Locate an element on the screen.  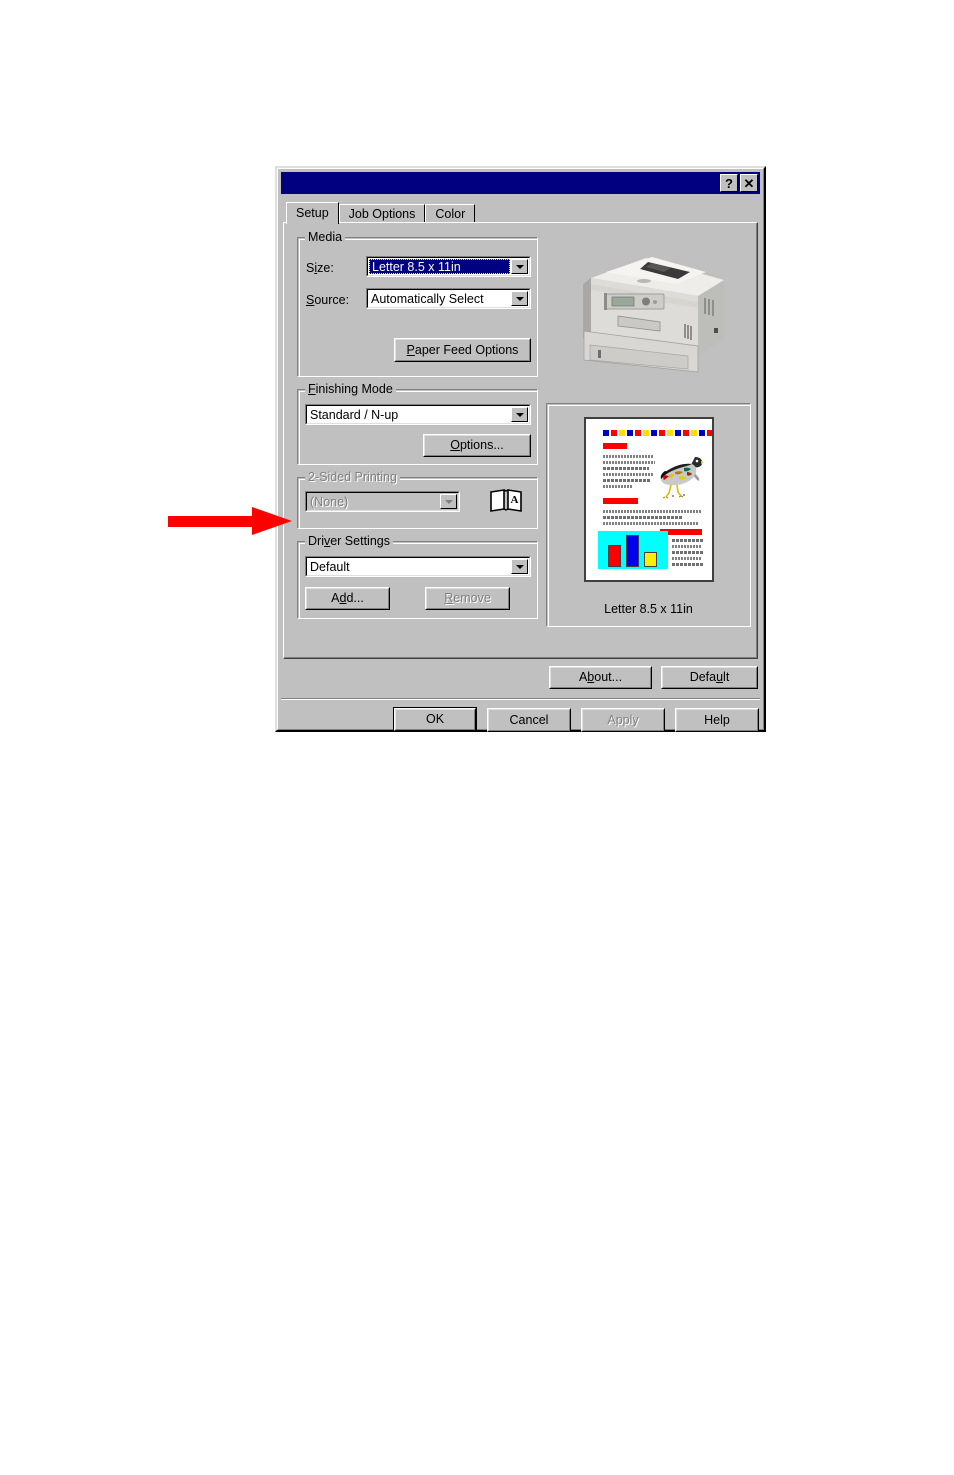
default-button: Default is located at coordinates (709, 677).